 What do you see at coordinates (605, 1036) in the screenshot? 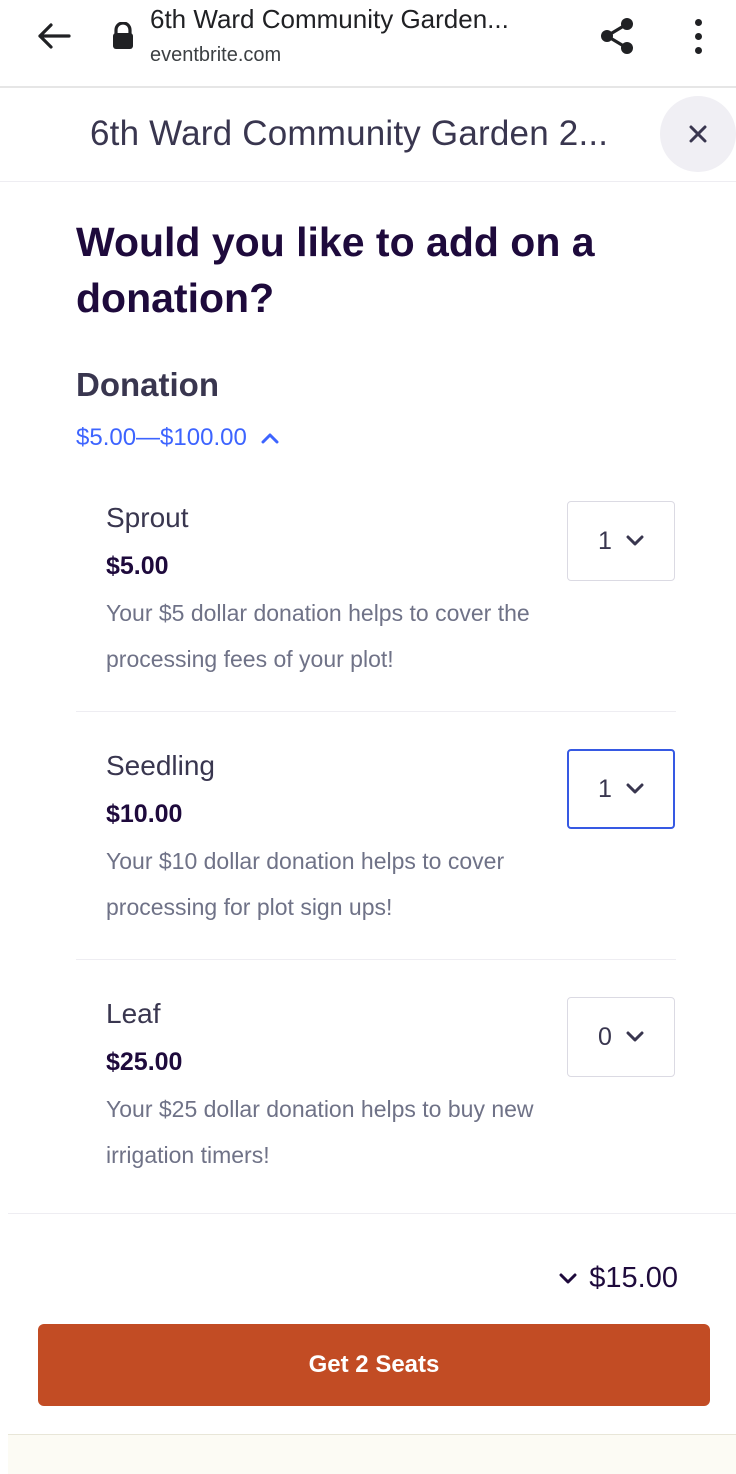
I see `quantity-value: 0` at bounding box center [605, 1036].